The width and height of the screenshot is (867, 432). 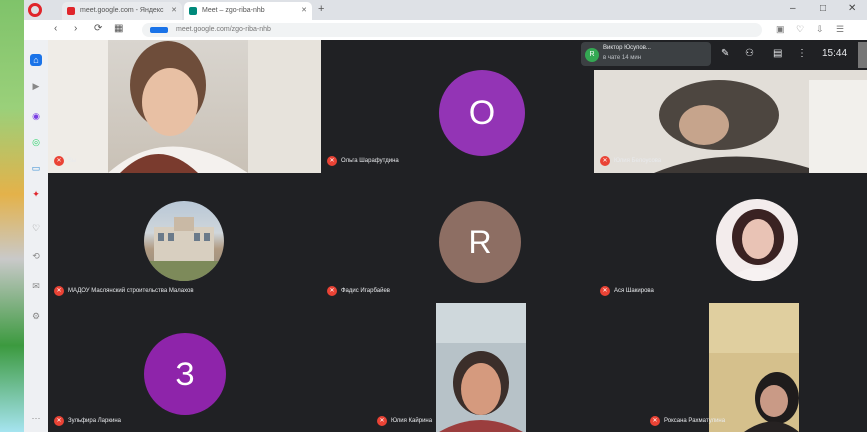 What do you see at coordinates (71, 11) in the screenshot?
I see `yandex-favicon-icon` at bounding box center [71, 11].